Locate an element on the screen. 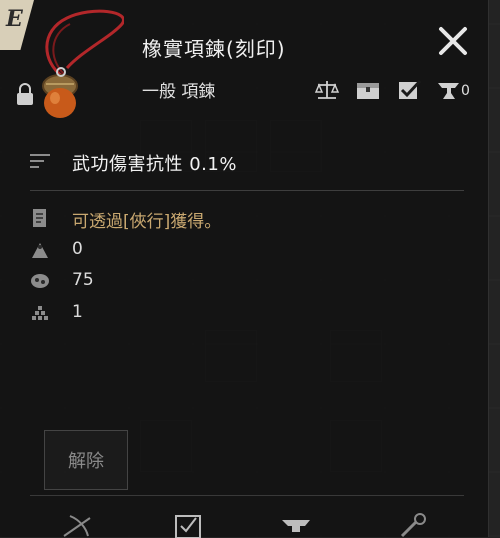 The width and height of the screenshot is (500, 538). info-row-2: 75 is located at coordinates (240, 281).